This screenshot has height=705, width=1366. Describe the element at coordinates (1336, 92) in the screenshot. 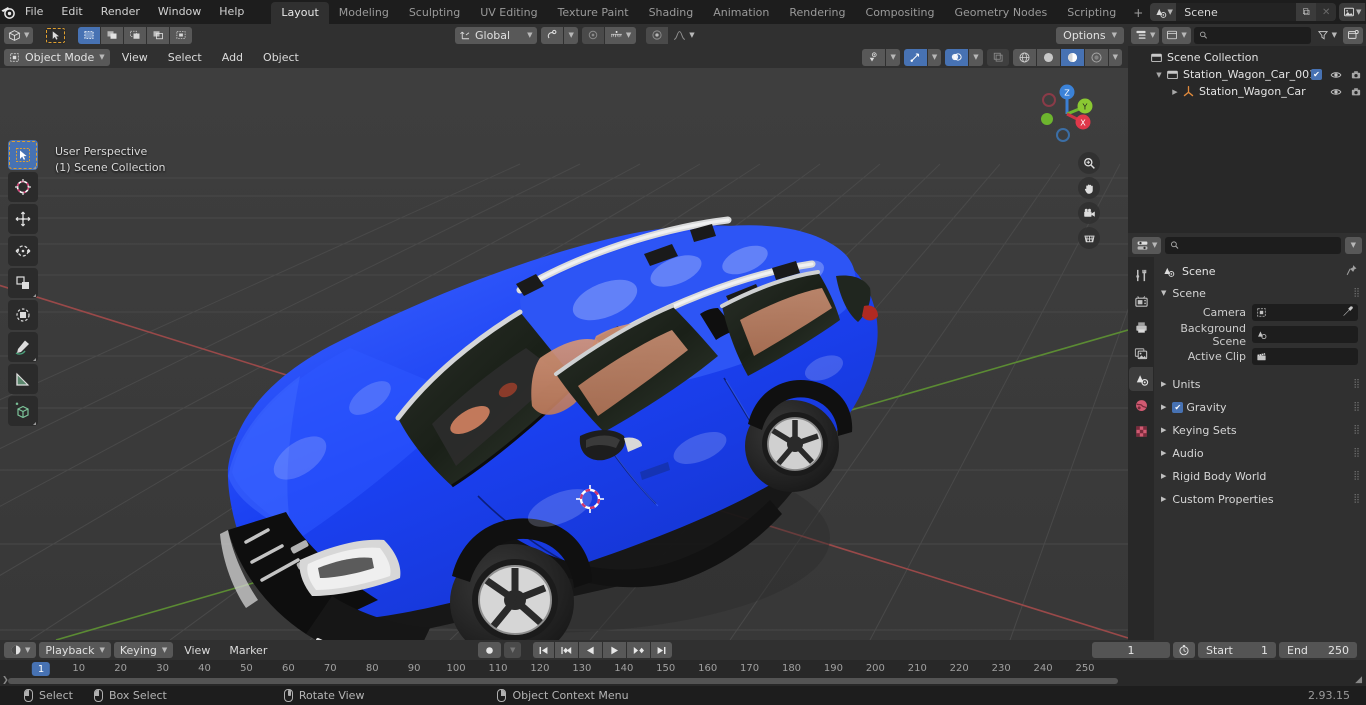

I see `eye-icon` at that location.